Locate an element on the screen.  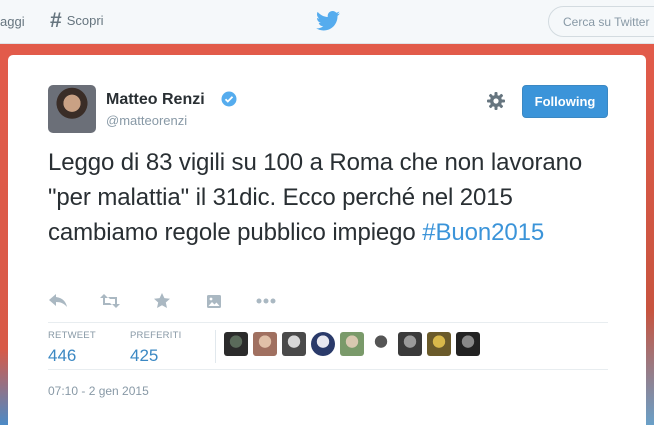
favoriters-avatars is located at coordinates (354, 344).